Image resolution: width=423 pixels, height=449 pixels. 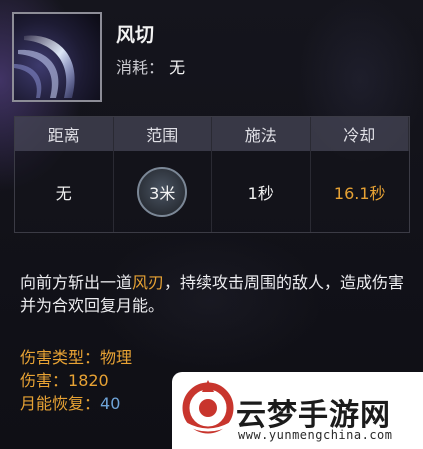 I want to click on stat-header-cooldown: 冷却, so click(x=359, y=134).